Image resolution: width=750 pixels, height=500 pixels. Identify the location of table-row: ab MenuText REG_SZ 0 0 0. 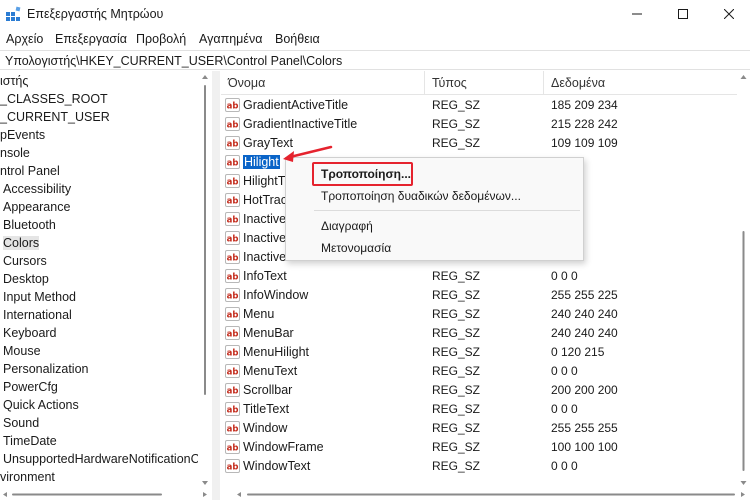
(479, 371).